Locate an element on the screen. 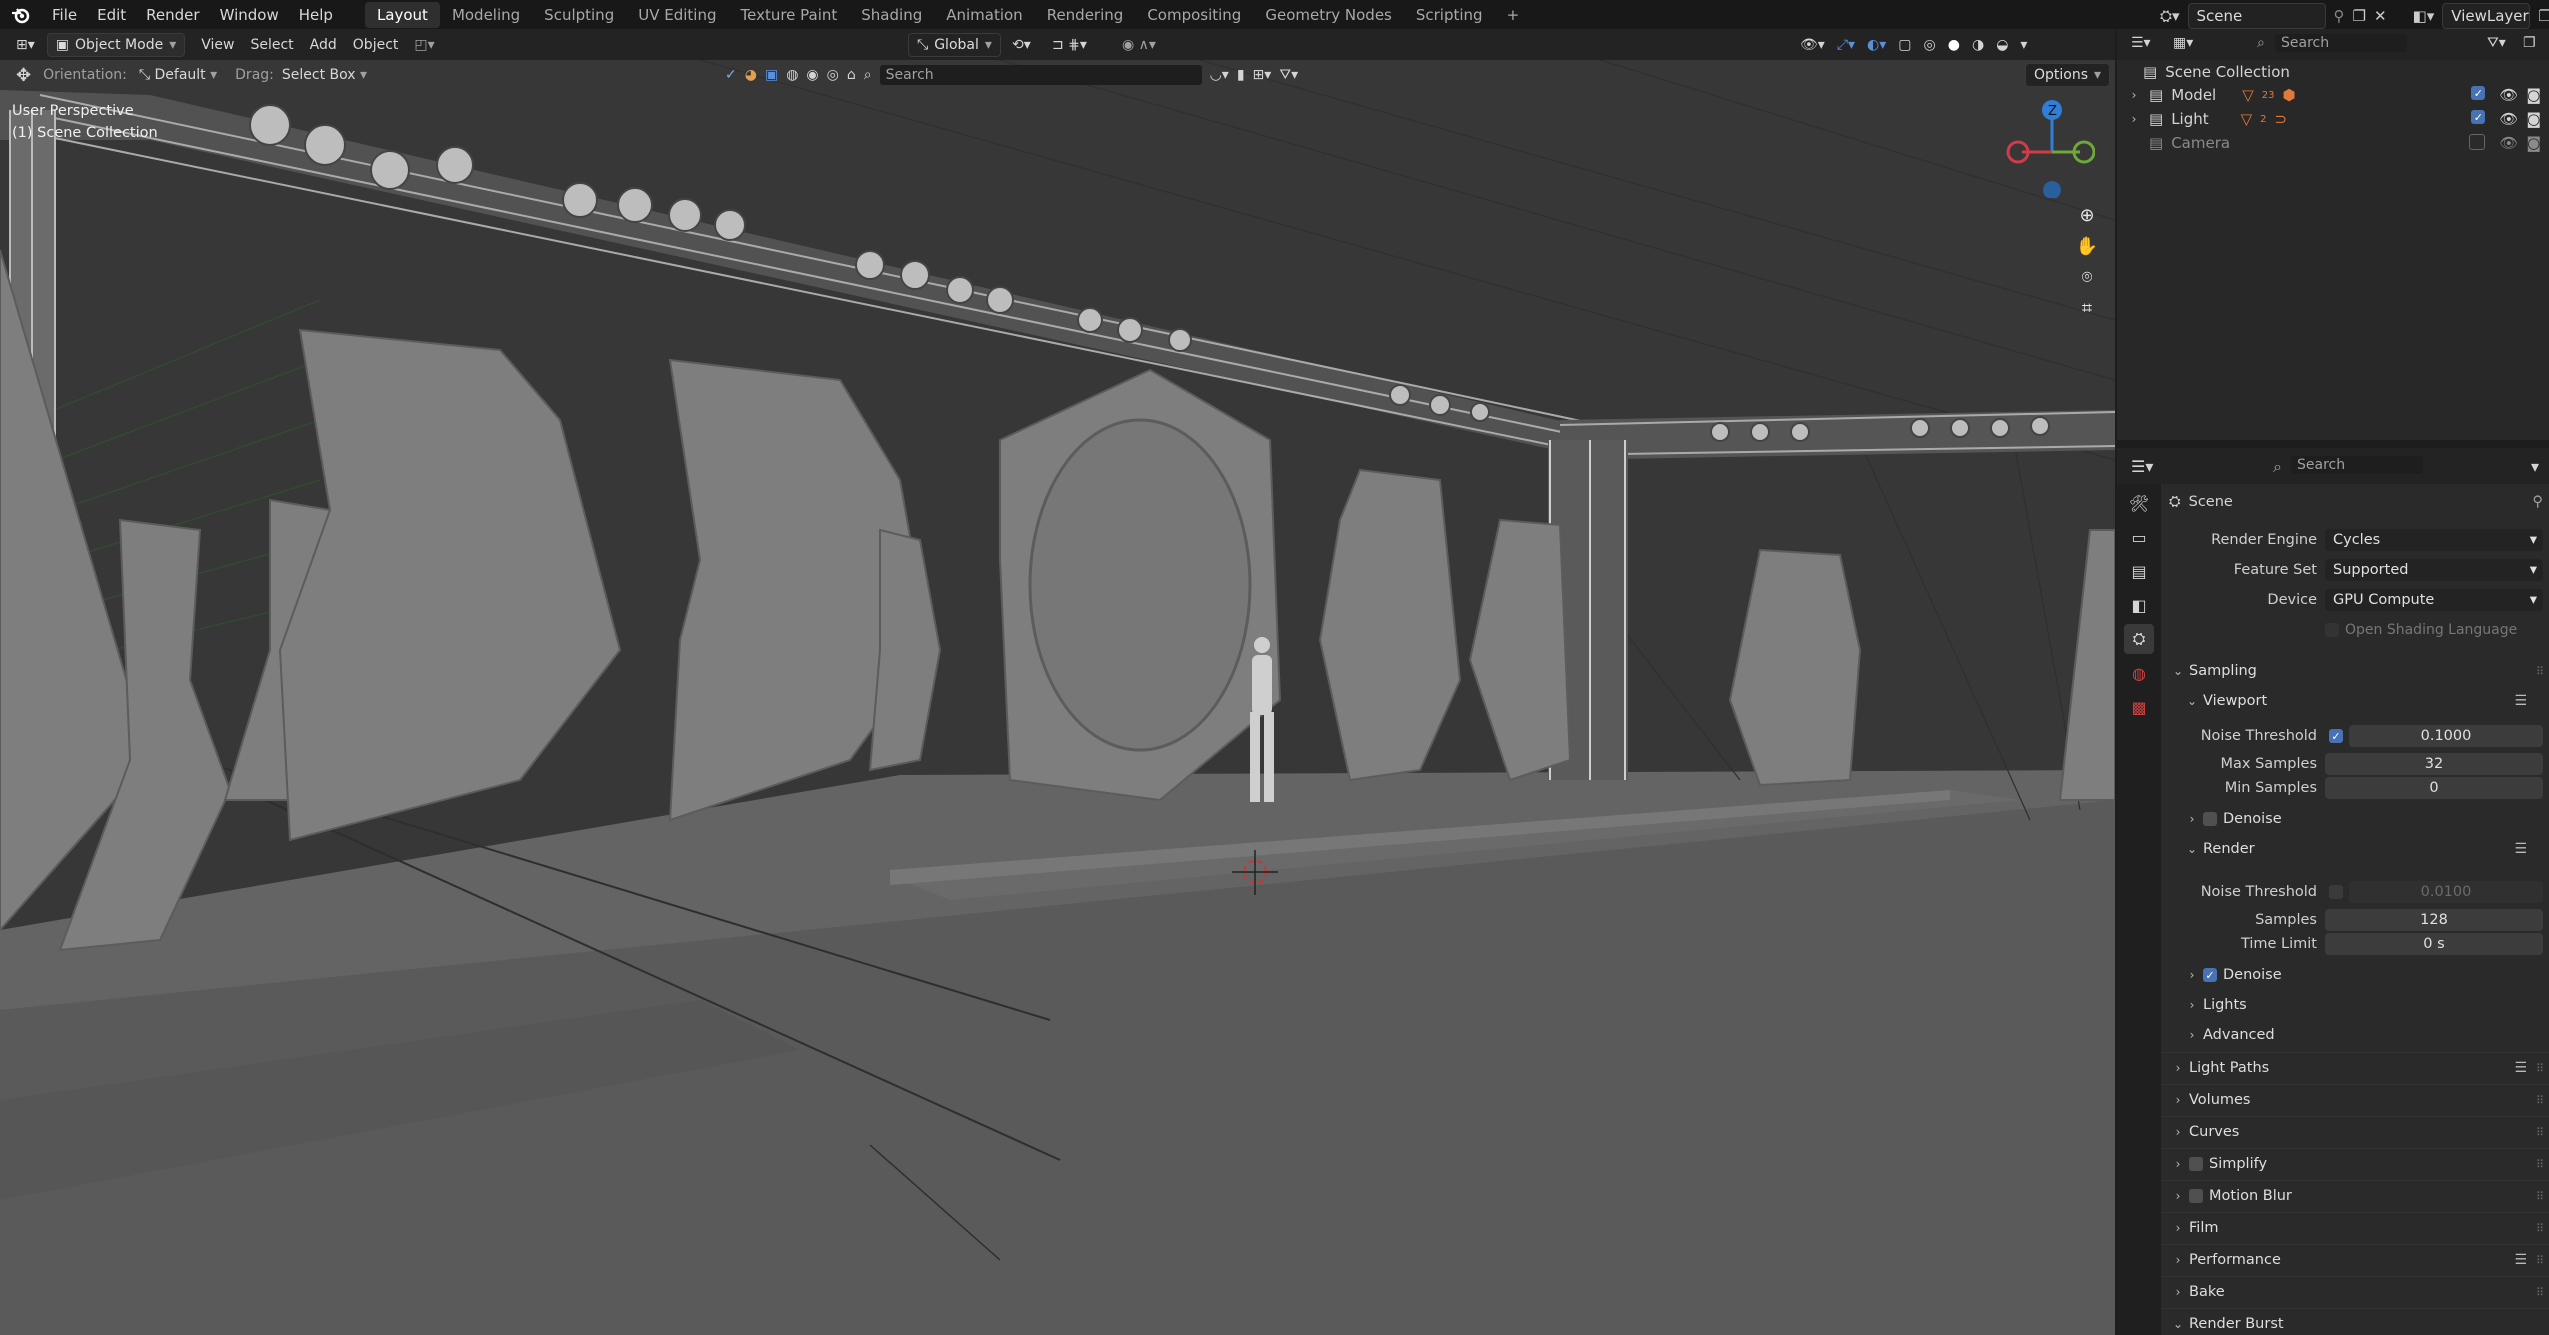  r-samples-field: 128 is located at coordinates (2434, 920).